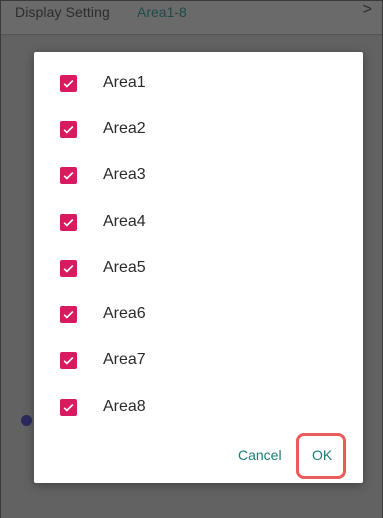 This screenshot has width=383, height=518. I want to click on list-item-label: Area7, so click(124, 359).